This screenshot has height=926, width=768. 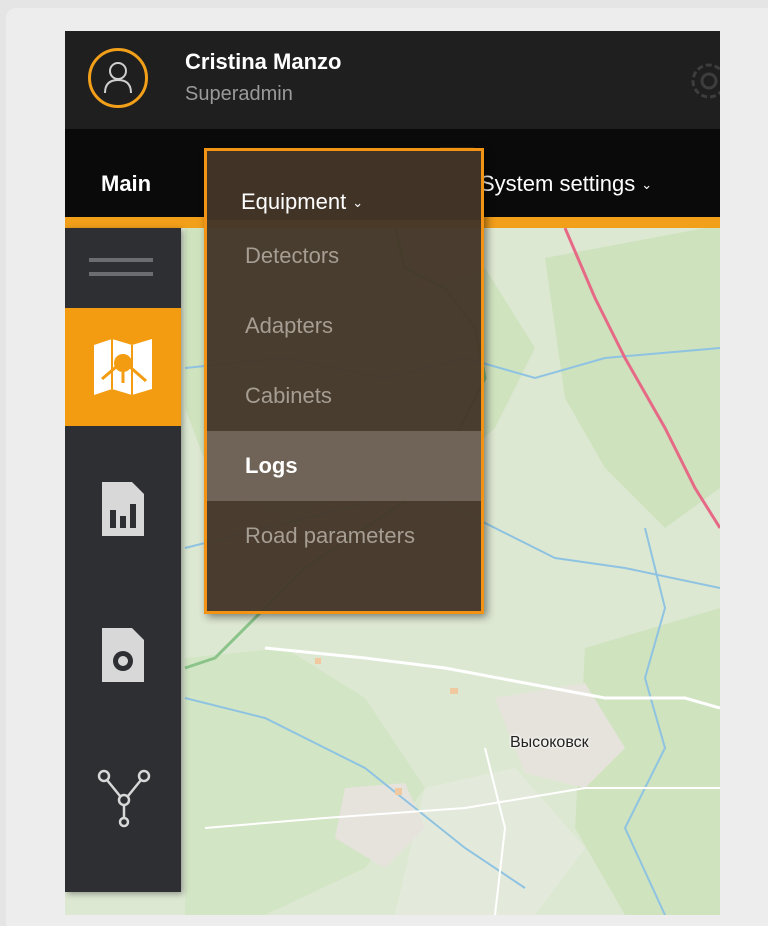 I want to click on user-icon, so click(x=118, y=78).